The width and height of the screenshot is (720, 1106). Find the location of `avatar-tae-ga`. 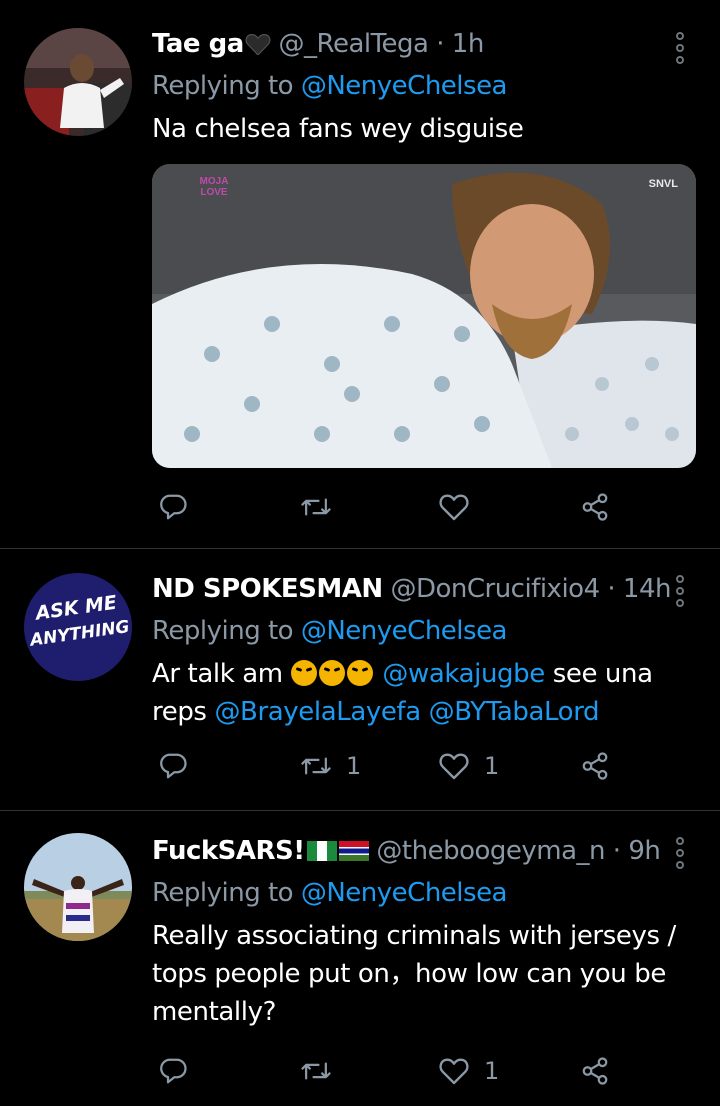

avatar-tae-ga is located at coordinates (78, 82).